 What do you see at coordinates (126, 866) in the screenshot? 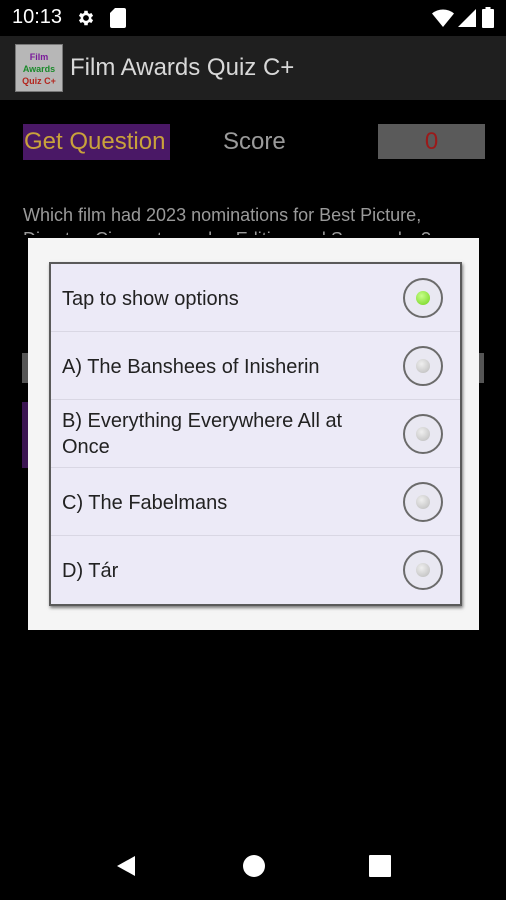
I see `back-icon` at bounding box center [126, 866].